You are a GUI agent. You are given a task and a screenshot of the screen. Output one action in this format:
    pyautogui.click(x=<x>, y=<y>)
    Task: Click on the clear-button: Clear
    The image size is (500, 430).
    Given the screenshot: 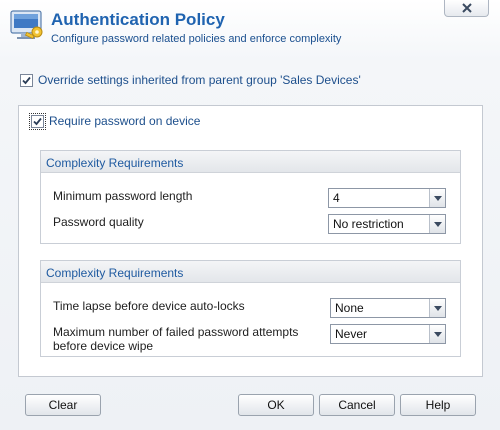 What is the action you would take?
    pyautogui.click(x=63, y=405)
    